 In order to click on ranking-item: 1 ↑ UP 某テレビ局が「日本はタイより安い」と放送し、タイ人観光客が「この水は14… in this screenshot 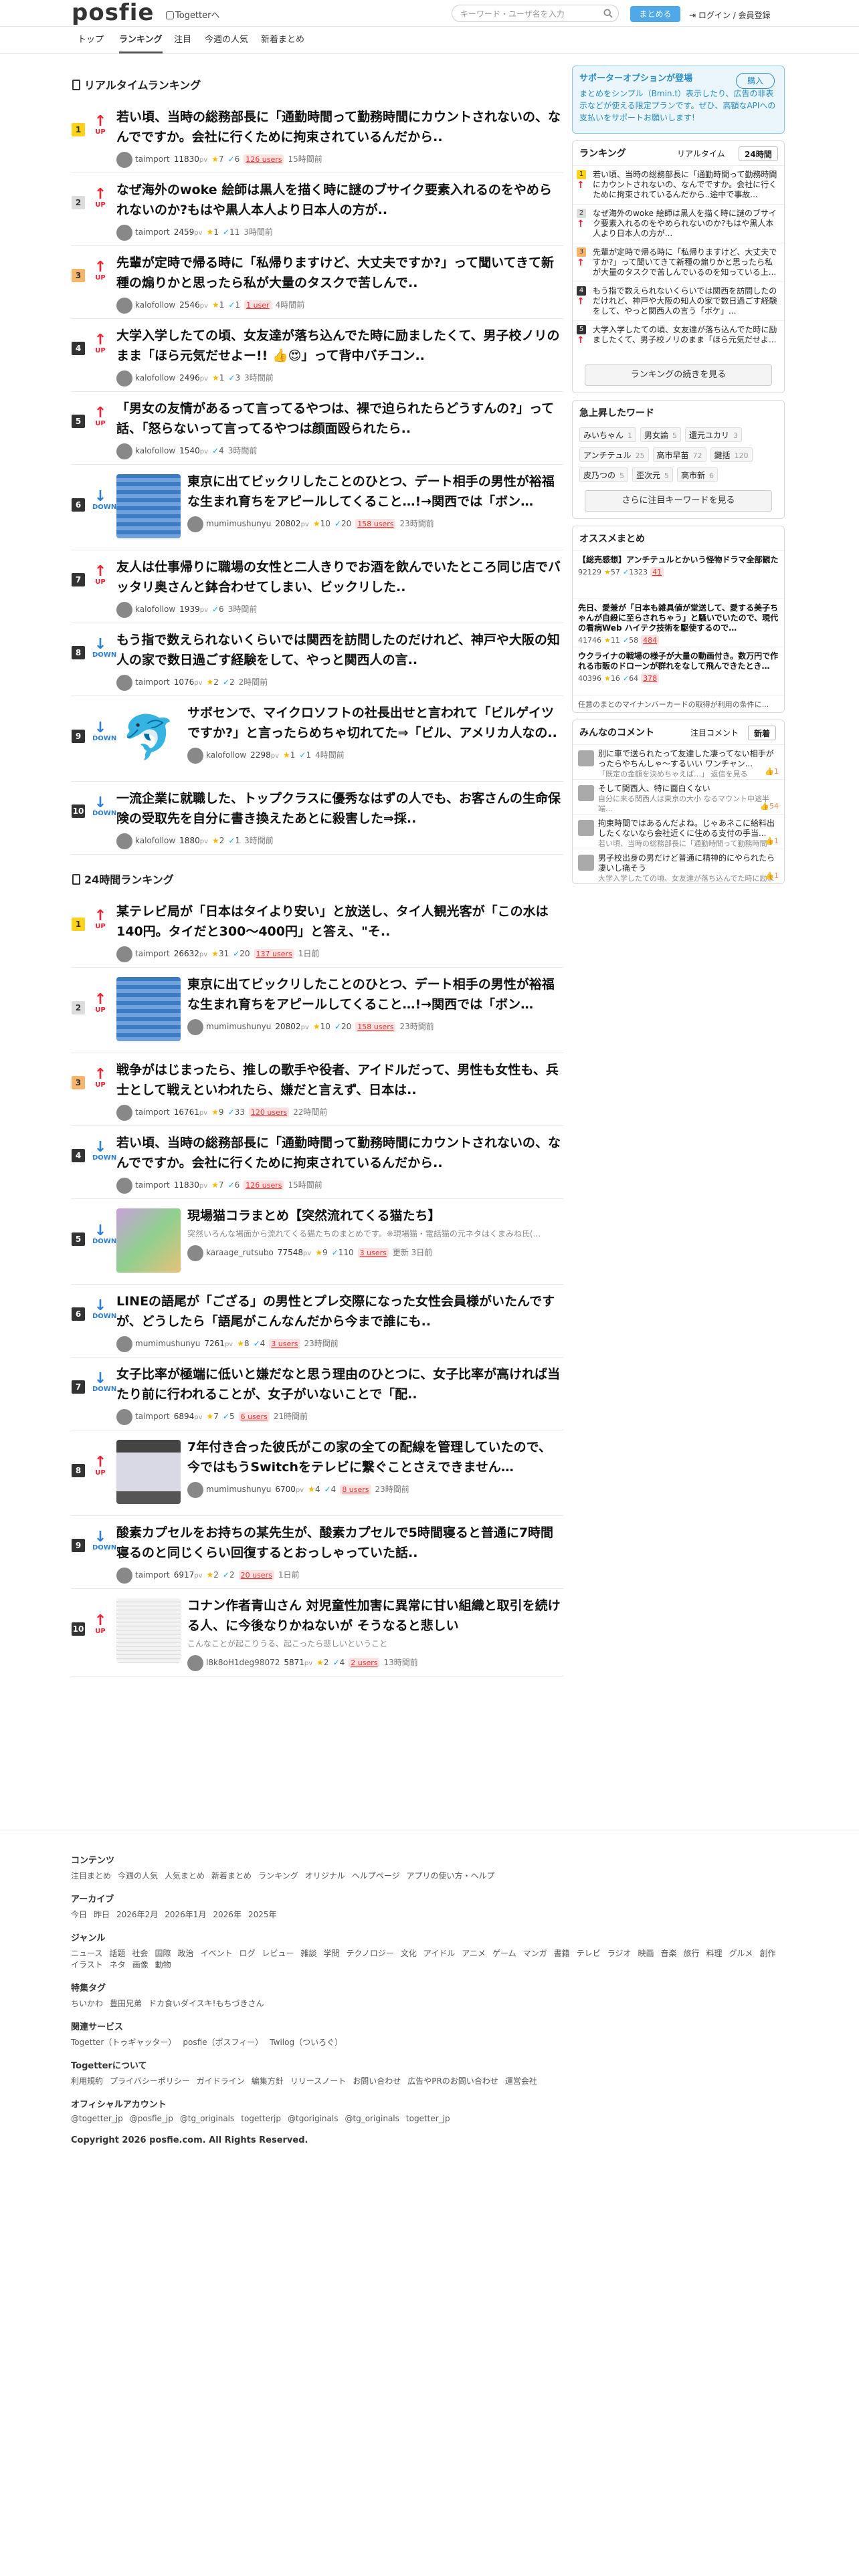, I will do `click(317, 932)`.